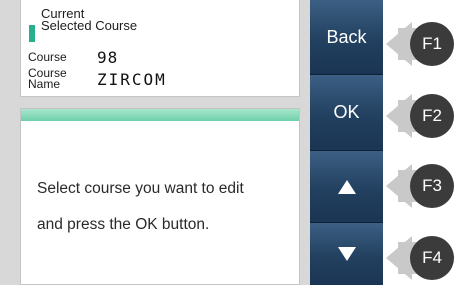 The height and width of the screenshot is (285, 454). I want to click on f1-key-badge: F1, so click(432, 44).